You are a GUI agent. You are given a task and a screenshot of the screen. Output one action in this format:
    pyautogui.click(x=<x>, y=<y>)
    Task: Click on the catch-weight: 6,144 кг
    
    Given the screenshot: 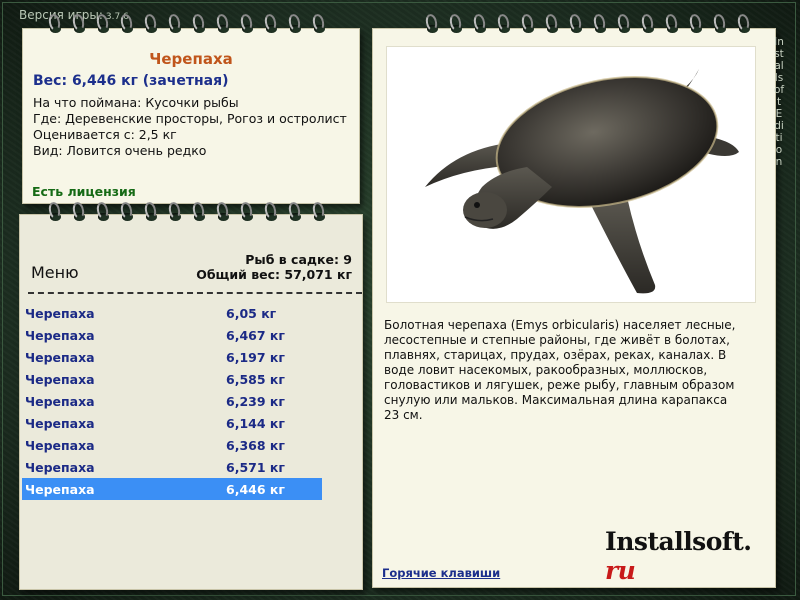 What is the action you would take?
    pyautogui.click(x=255, y=423)
    